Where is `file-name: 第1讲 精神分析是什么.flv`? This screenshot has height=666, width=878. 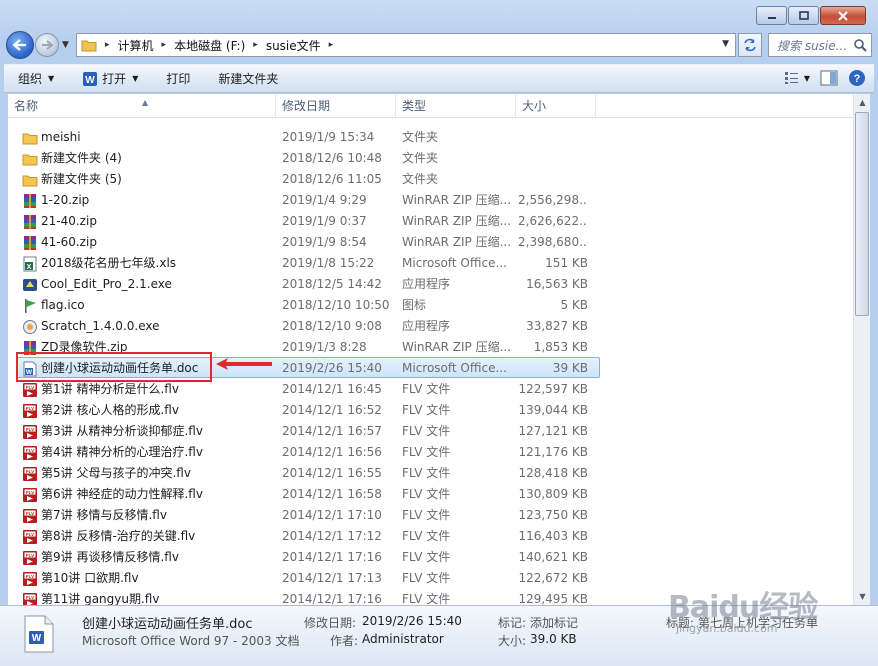 file-name: 第1讲 精神分析是什么.flv is located at coordinates (110, 389).